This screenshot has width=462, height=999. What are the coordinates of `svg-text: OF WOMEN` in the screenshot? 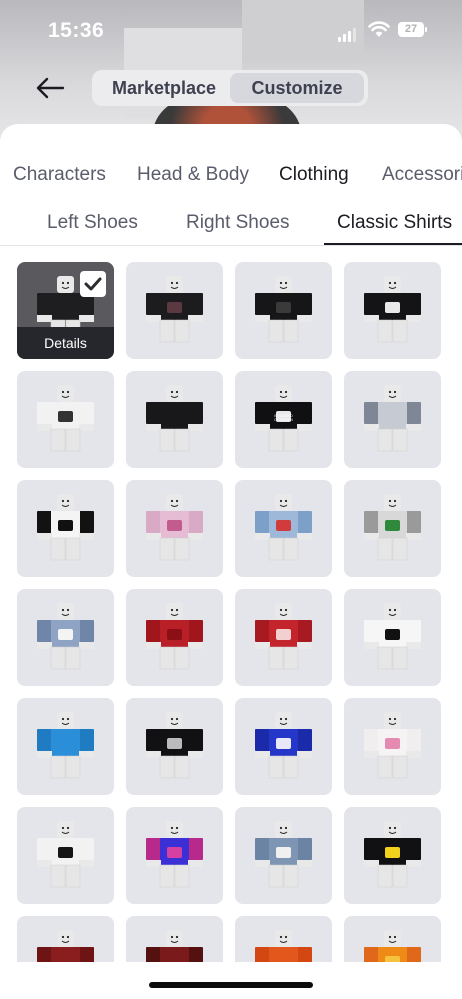 It's located at (283, 420).